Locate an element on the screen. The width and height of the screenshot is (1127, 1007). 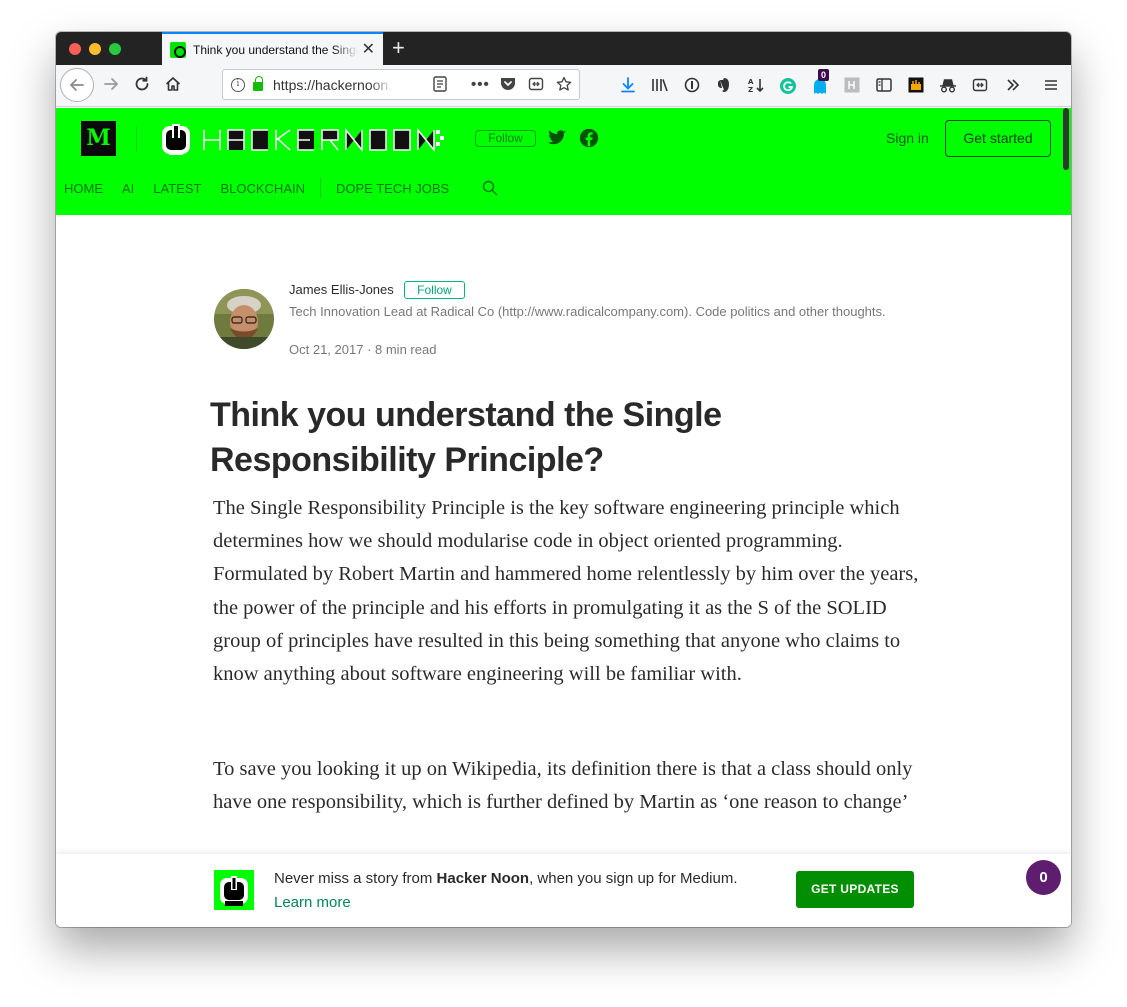
learn-more-link: Learn more is located at coordinates (312, 902).